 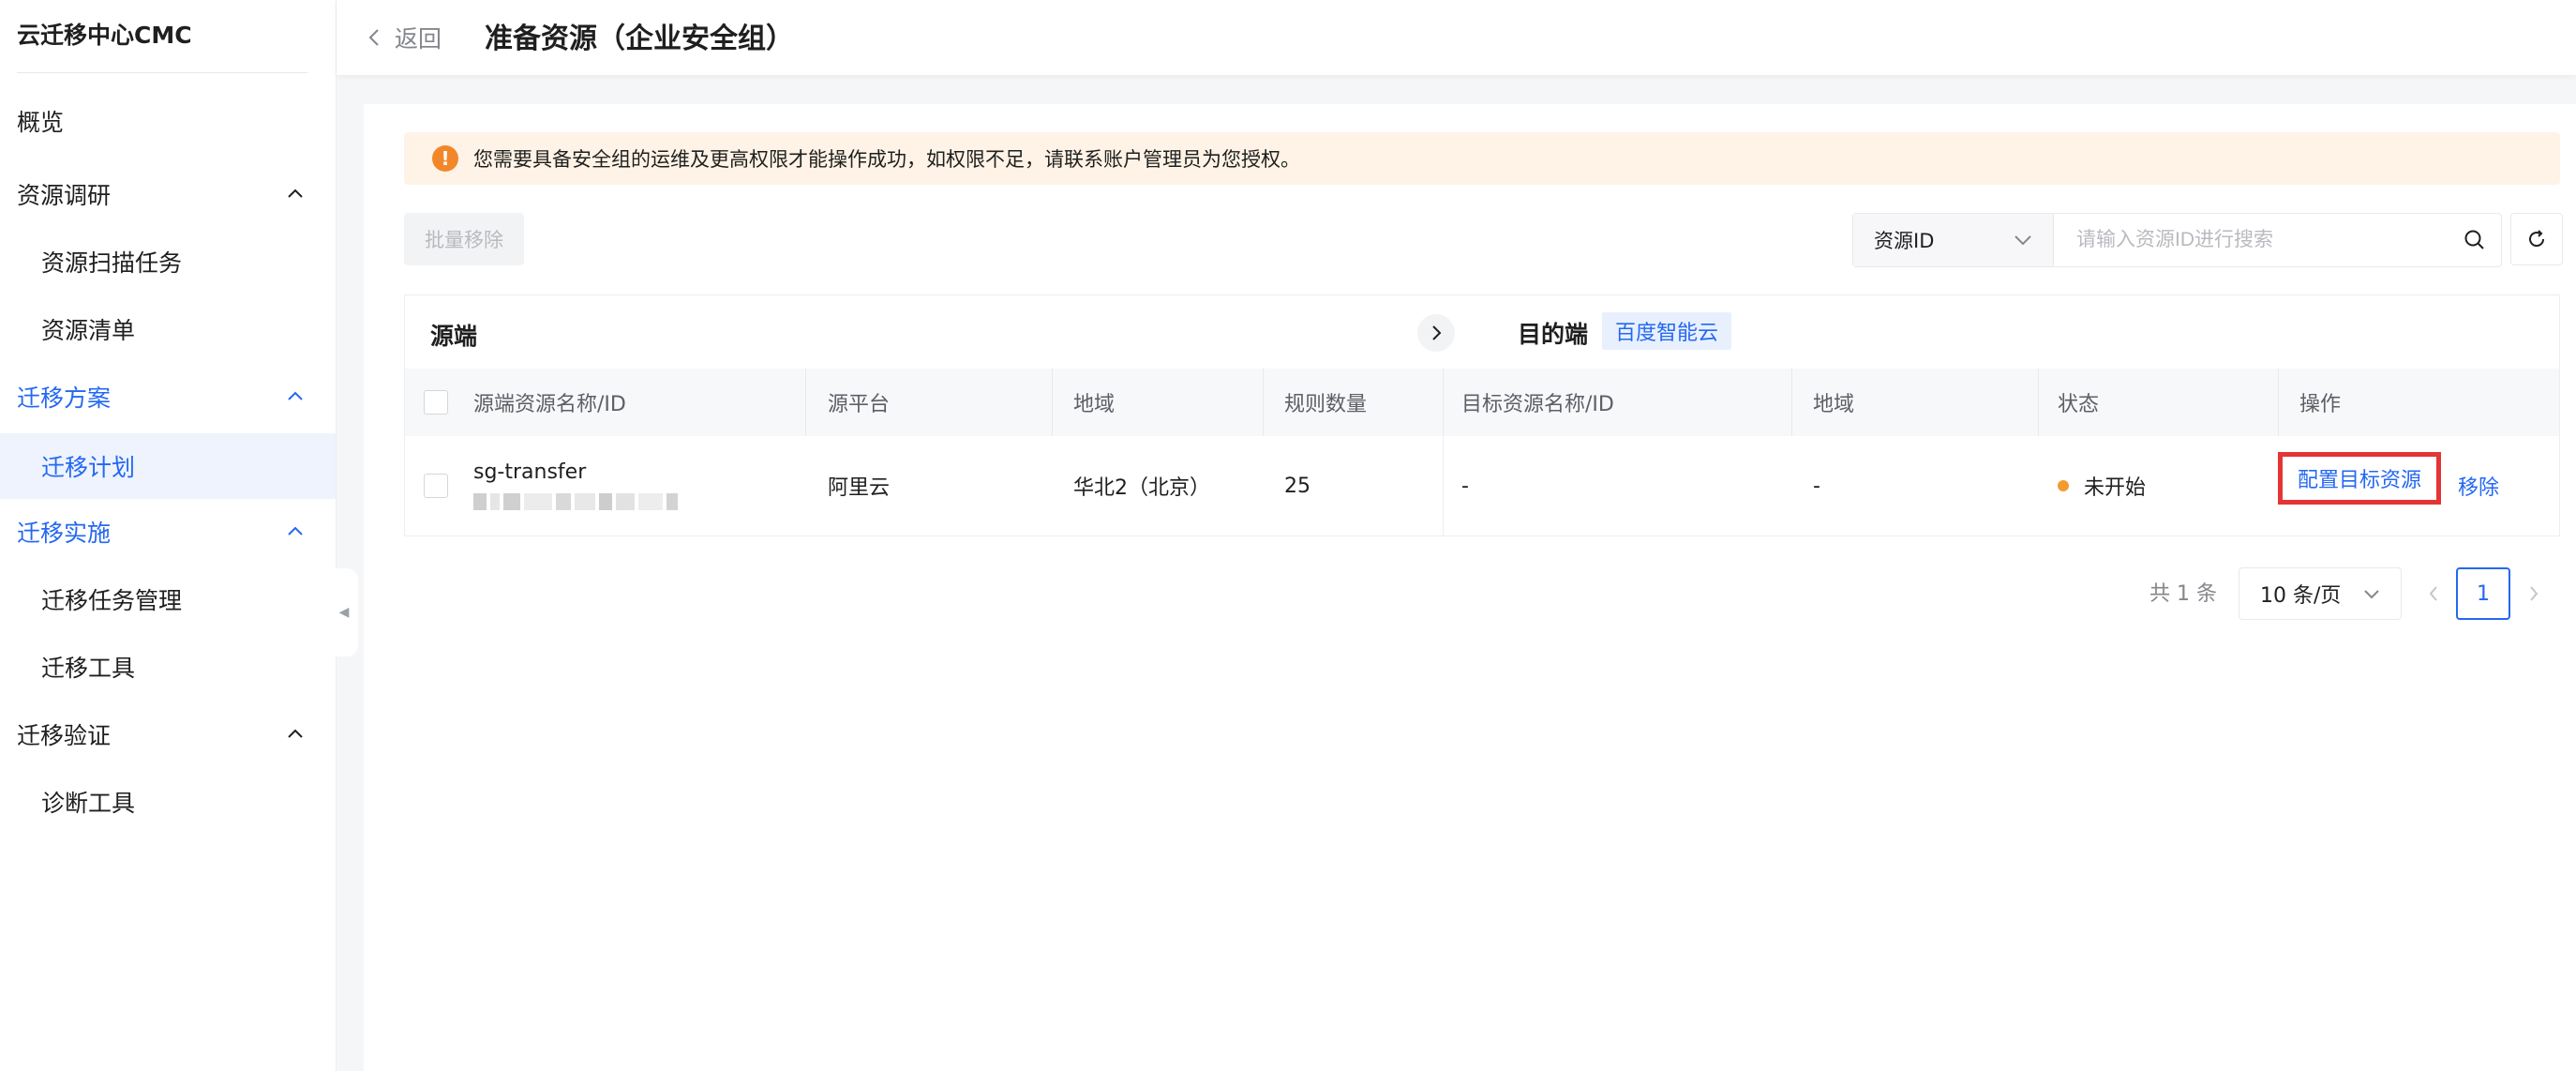 I want to click on sidebar-item-scan-tasks: 资源扫描任务, so click(x=168, y=262).